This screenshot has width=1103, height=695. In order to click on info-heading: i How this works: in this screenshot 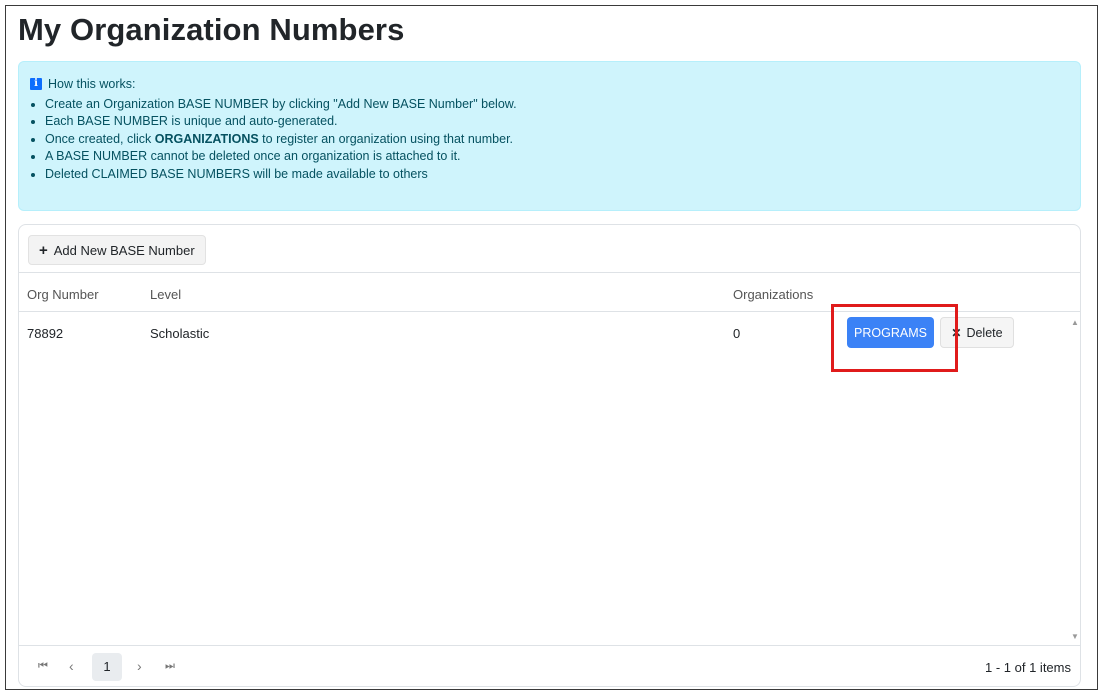, I will do `click(83, 84)`.